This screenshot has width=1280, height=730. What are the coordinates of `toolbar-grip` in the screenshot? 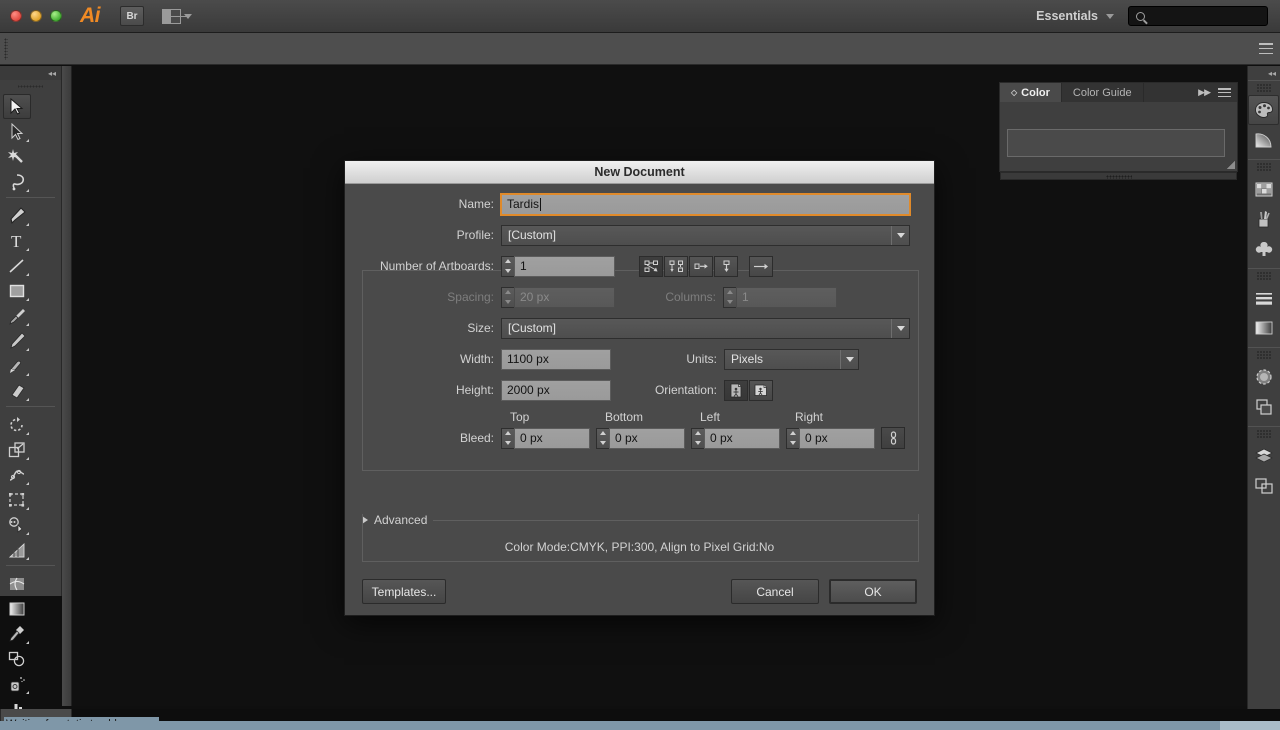 It's located at (30, 86).